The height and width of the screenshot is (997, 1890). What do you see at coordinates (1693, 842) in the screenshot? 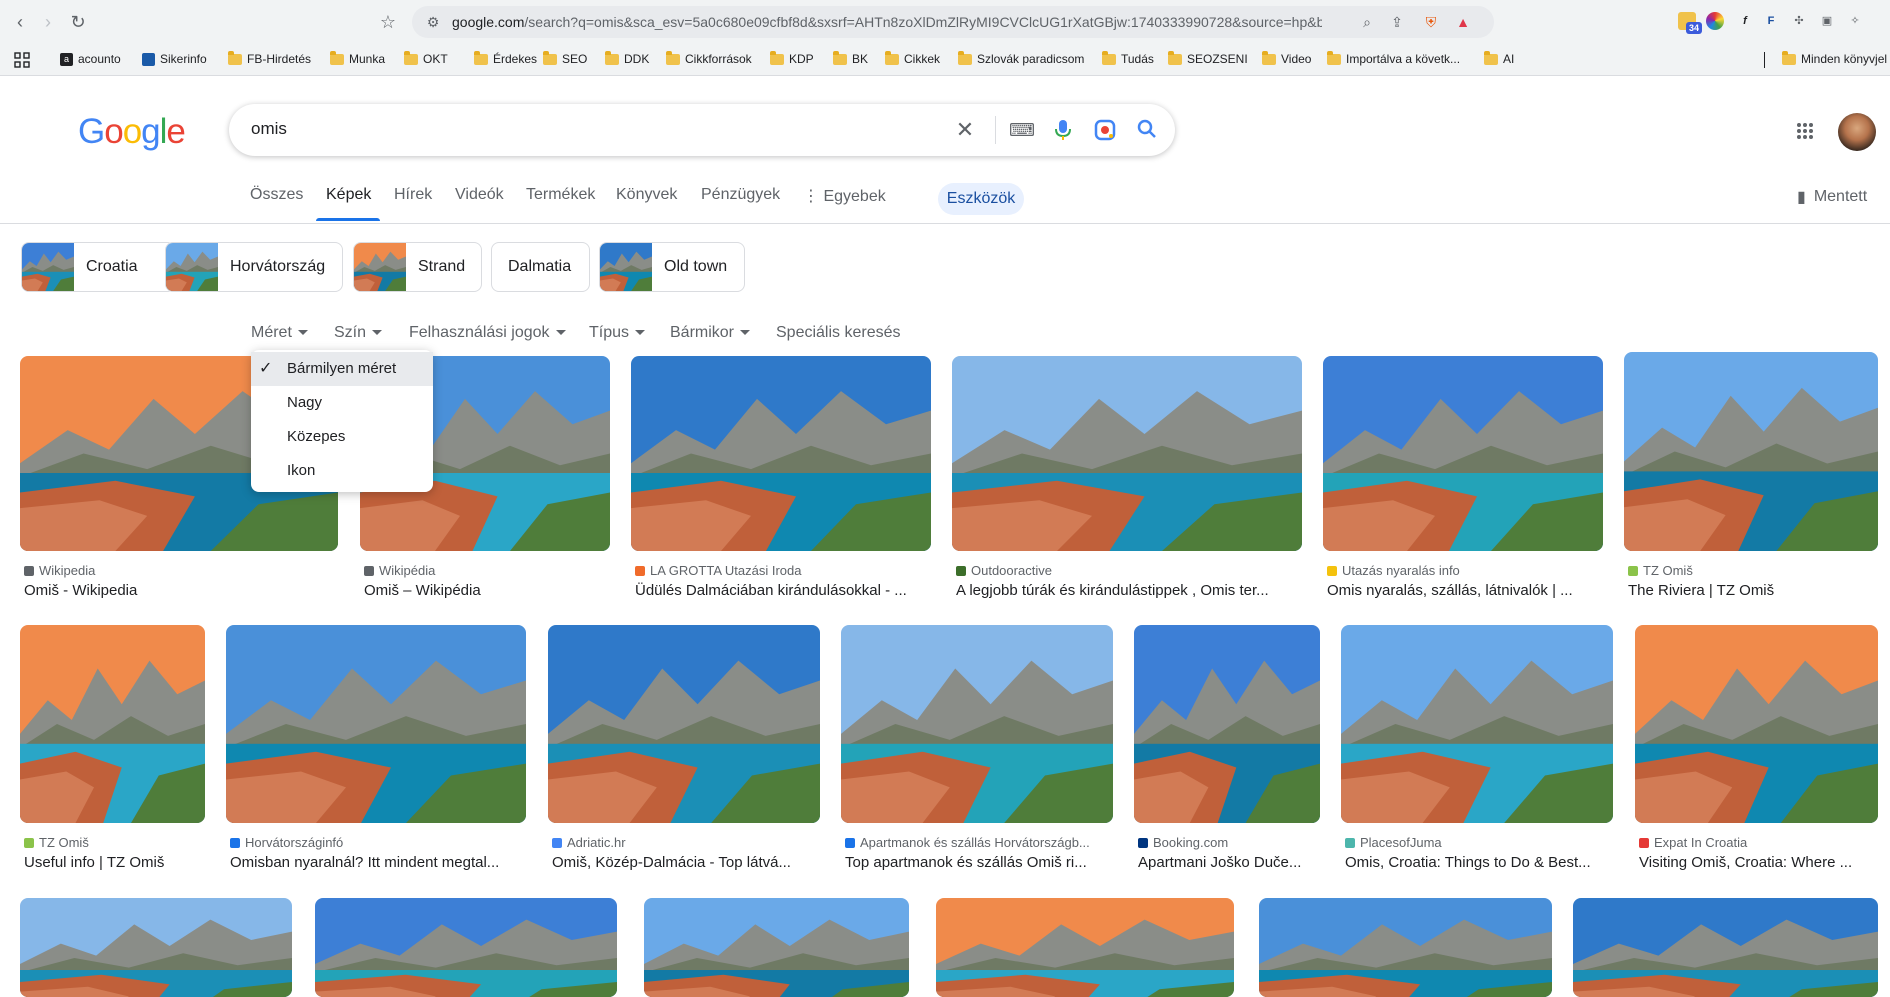
I see `result-source: Expat In Croatia` at bounding box center [1693, 842].